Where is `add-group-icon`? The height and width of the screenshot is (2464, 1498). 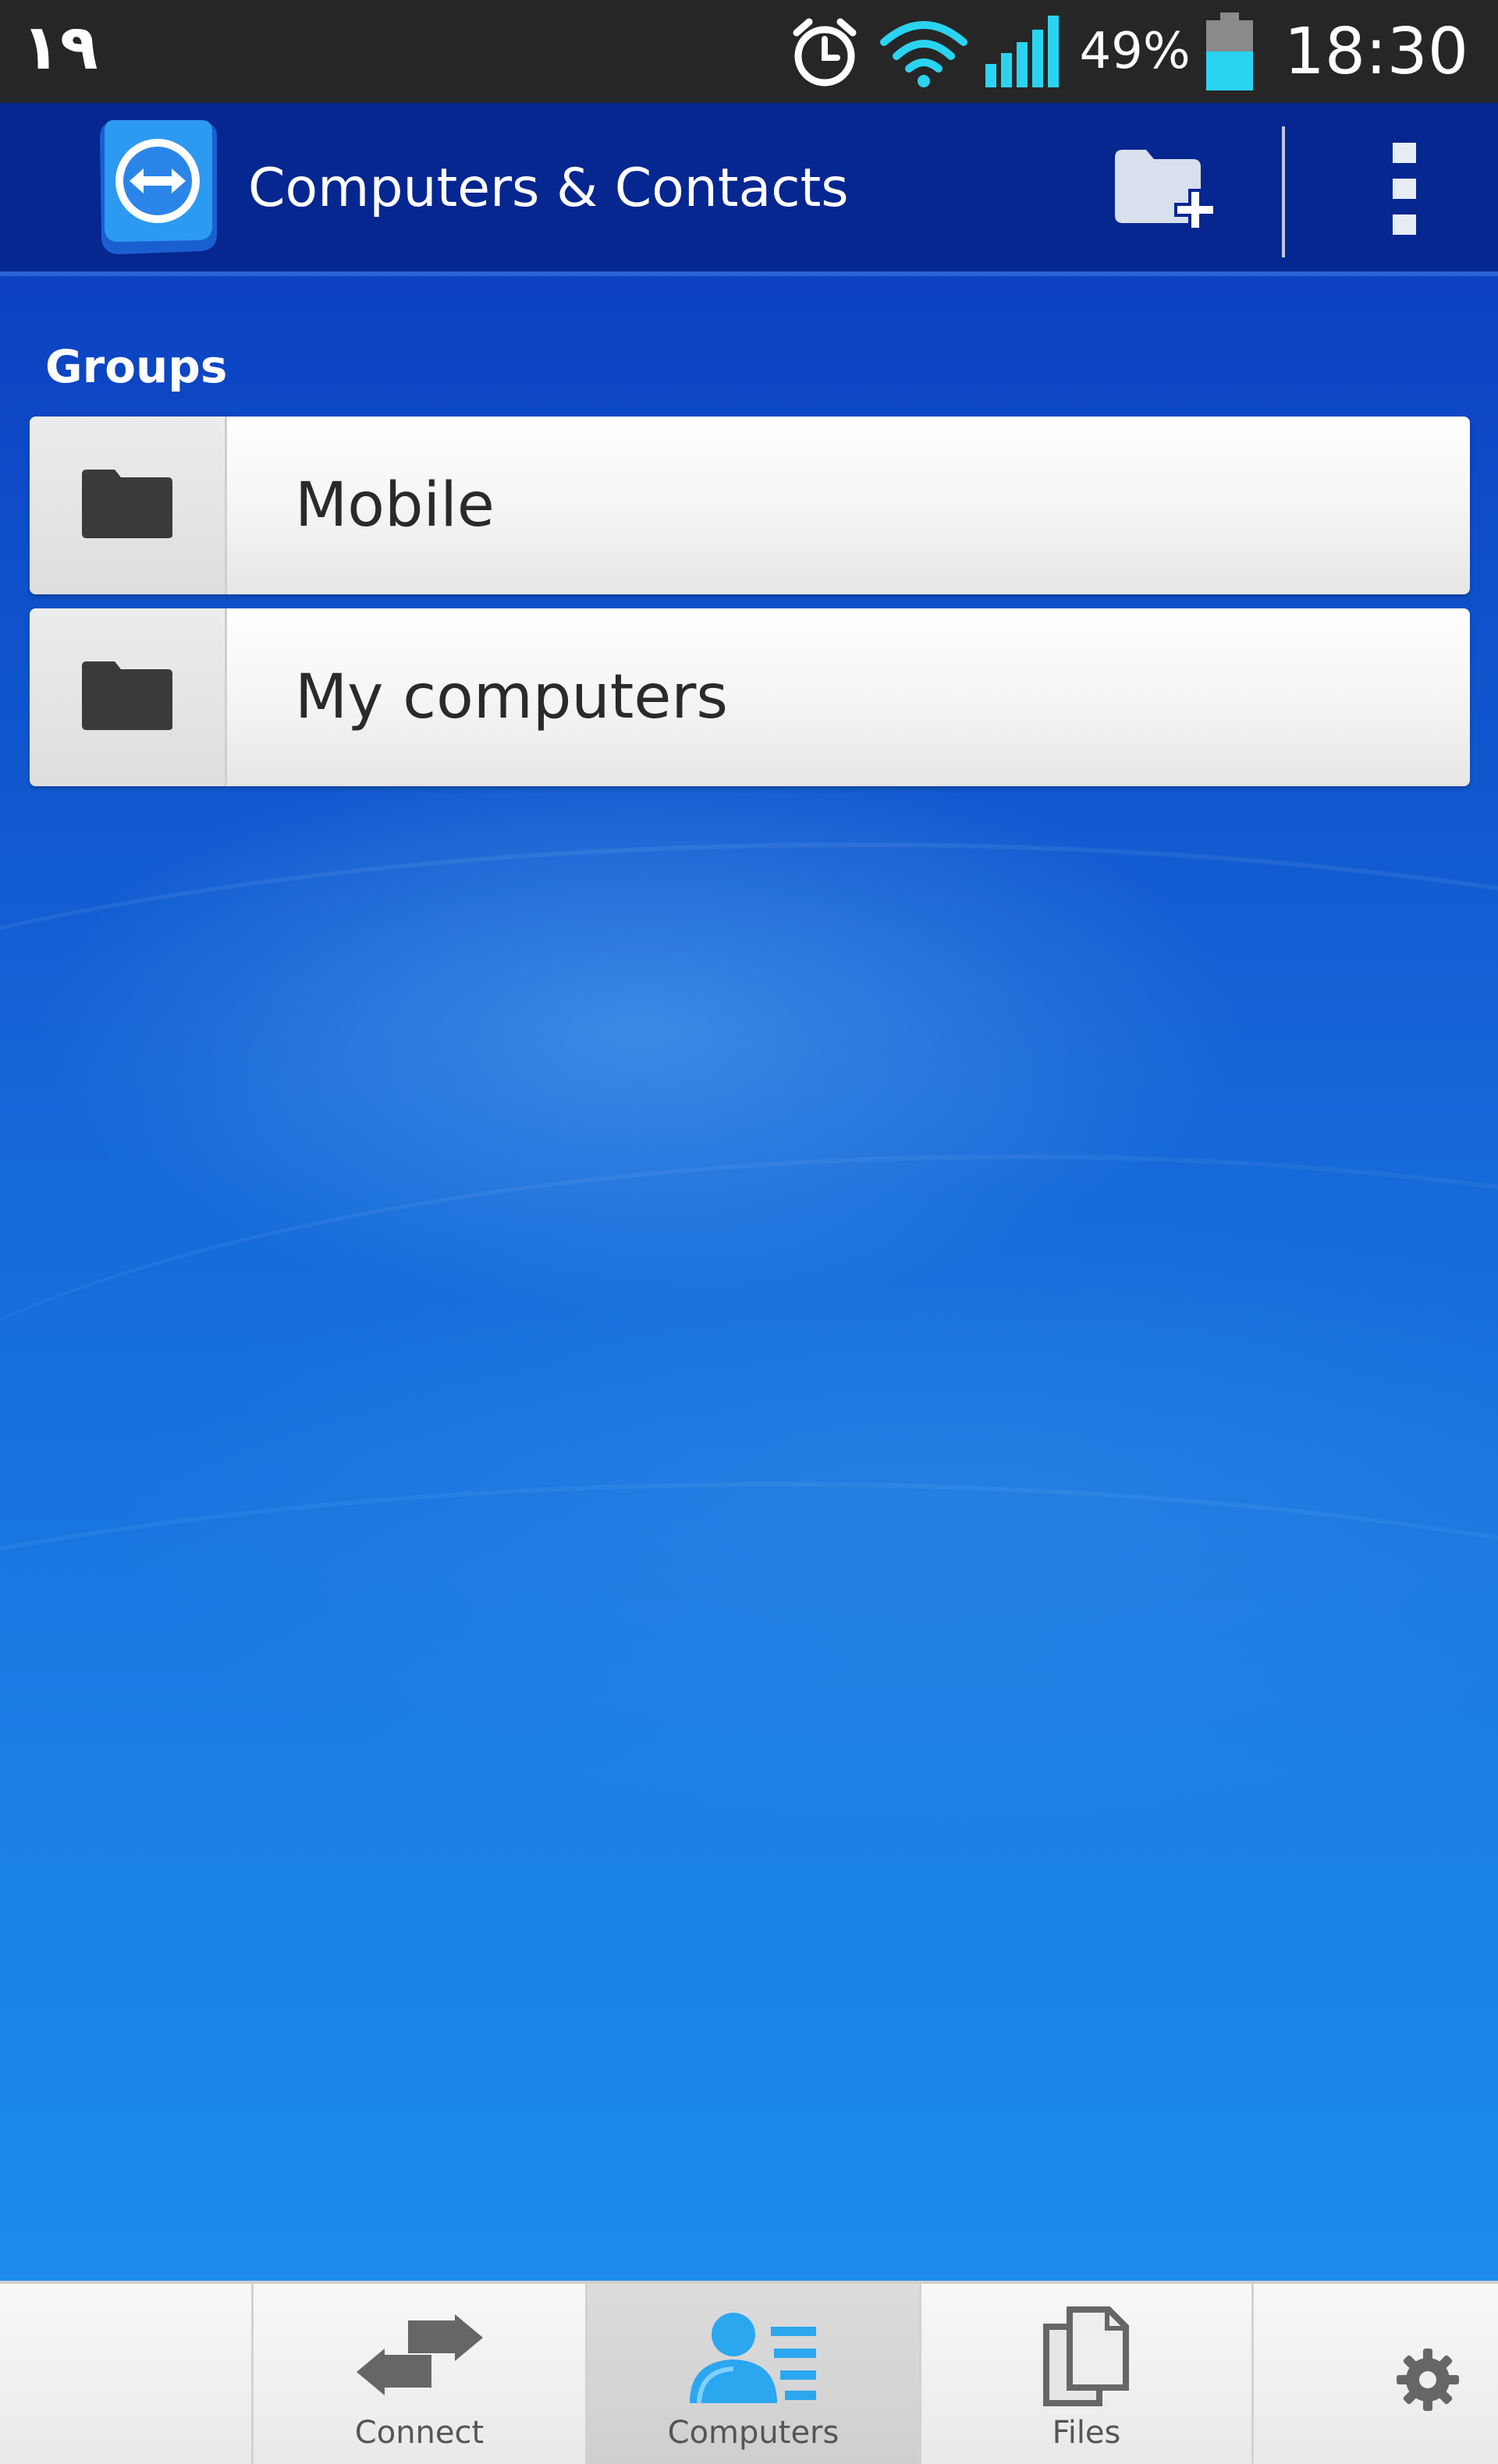
add-group-icon is located at coordinates (1166, 189).